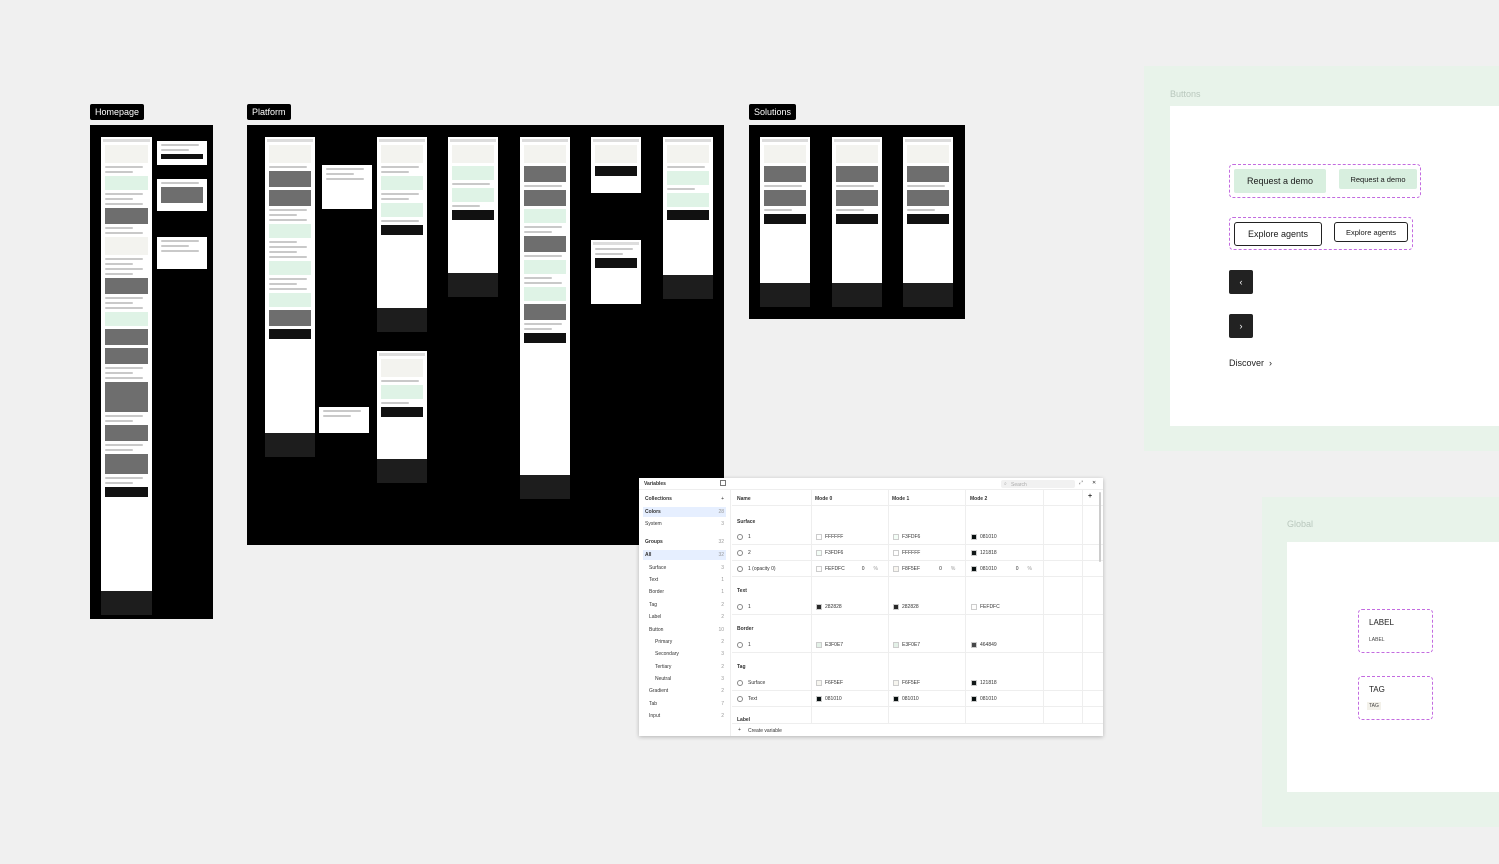 The width and height of the screenshot is (1499, 864). What do you see at coordinates (723, 483) in the screenshot?
I see `sidebar-toggle-icon` at bounding box center [723, 483].